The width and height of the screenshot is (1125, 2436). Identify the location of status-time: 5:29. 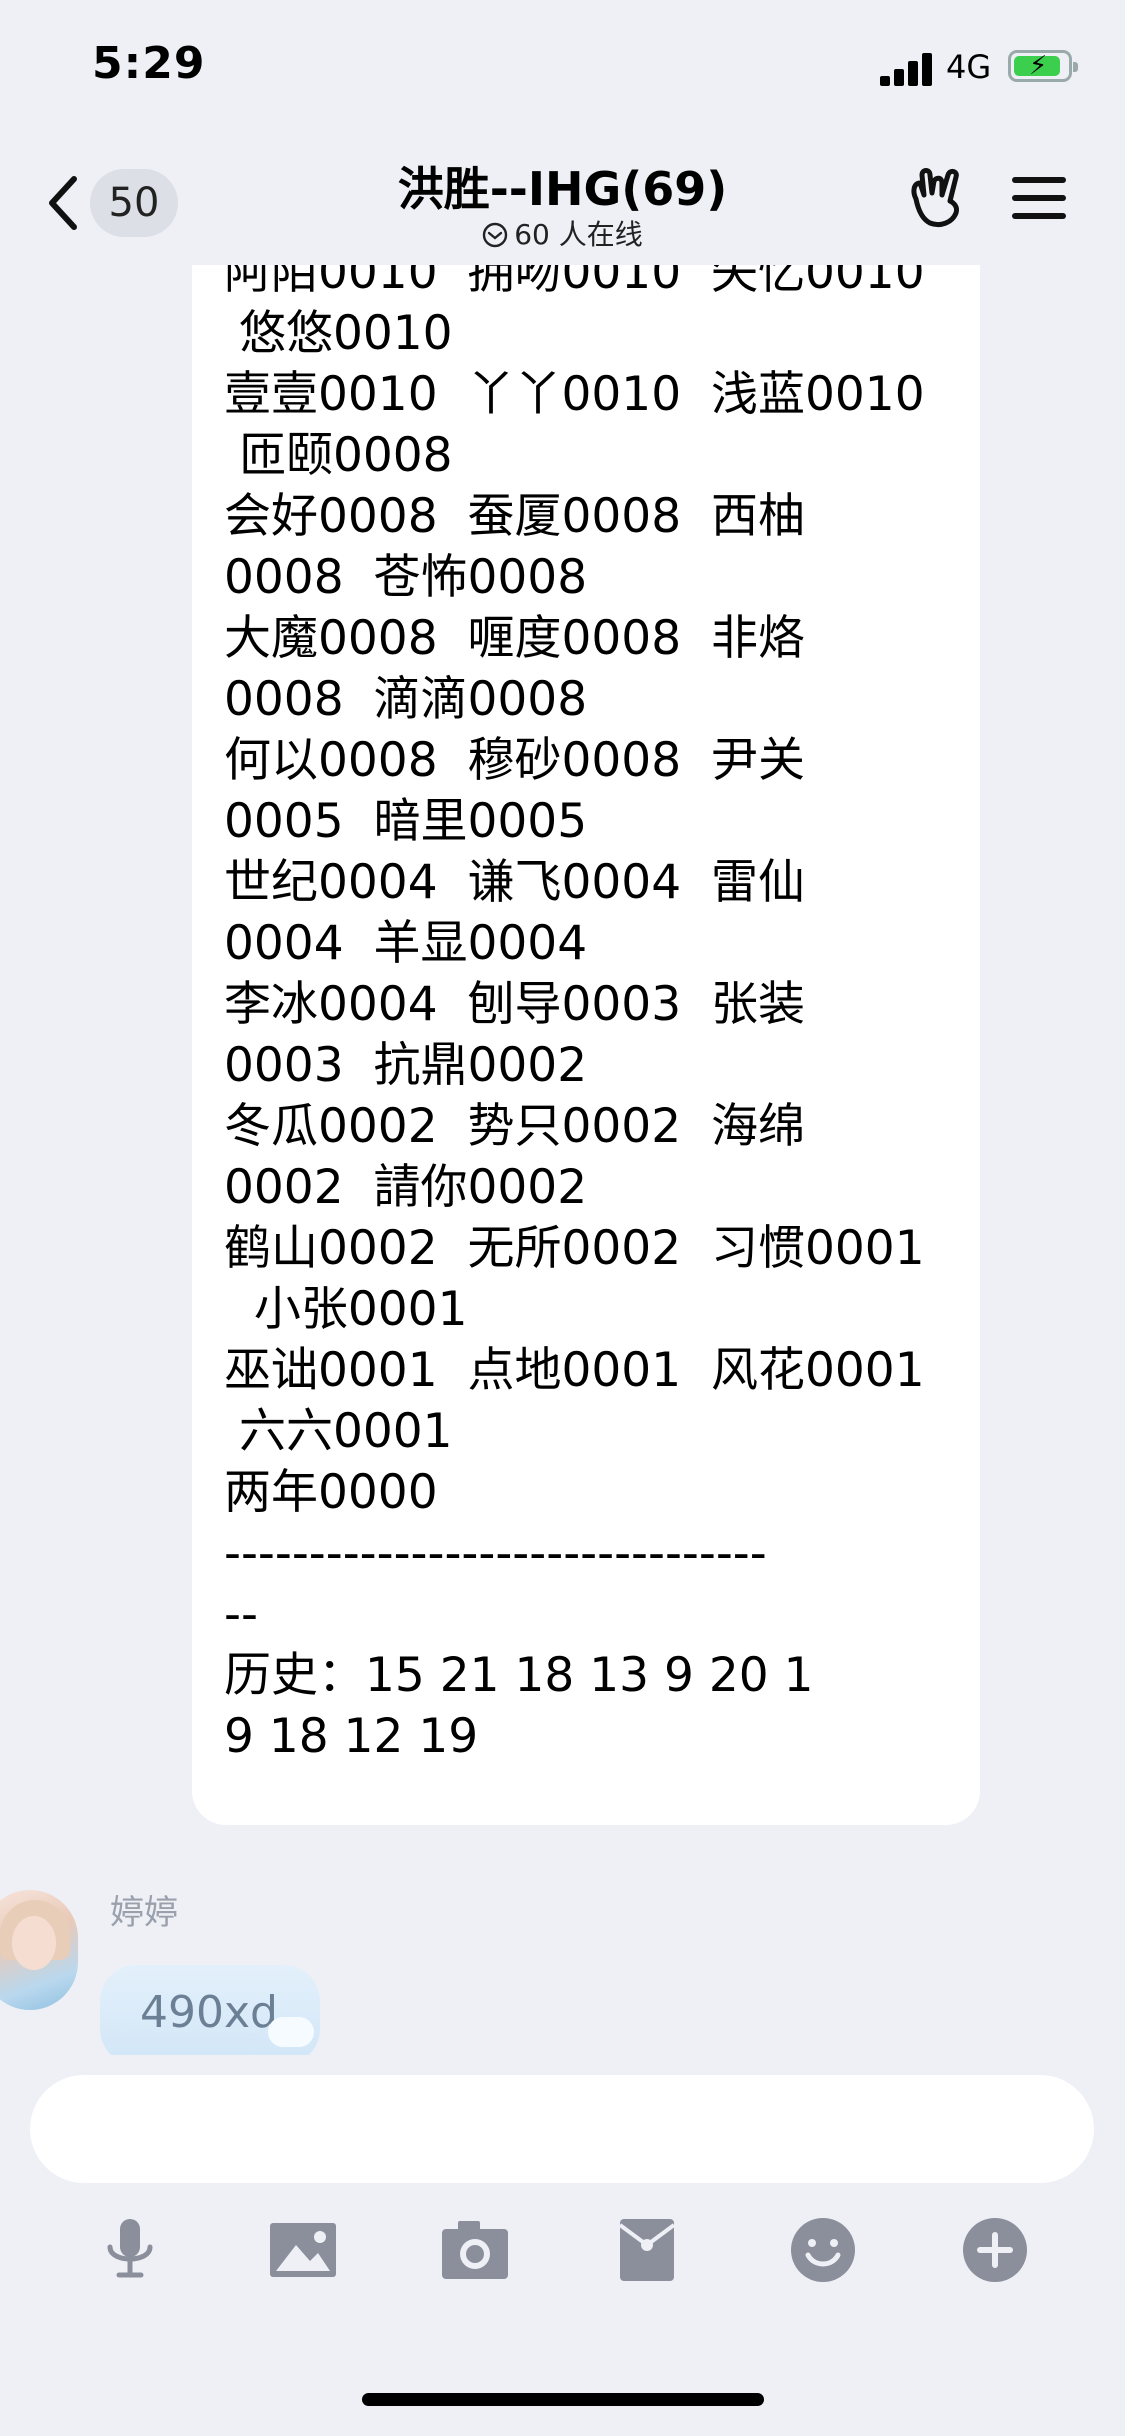
(149, 63).